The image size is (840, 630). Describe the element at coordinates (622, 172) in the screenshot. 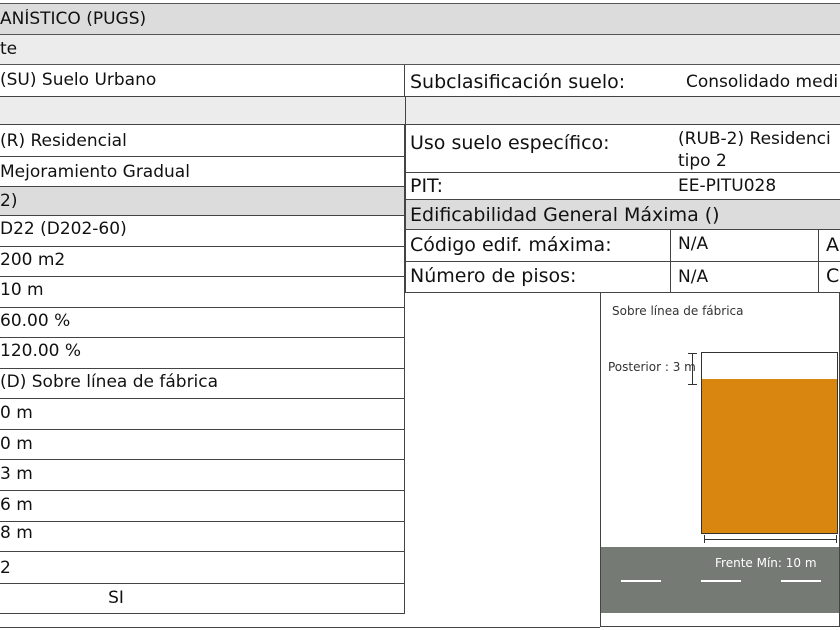

I see `pit-top-line` at that location.